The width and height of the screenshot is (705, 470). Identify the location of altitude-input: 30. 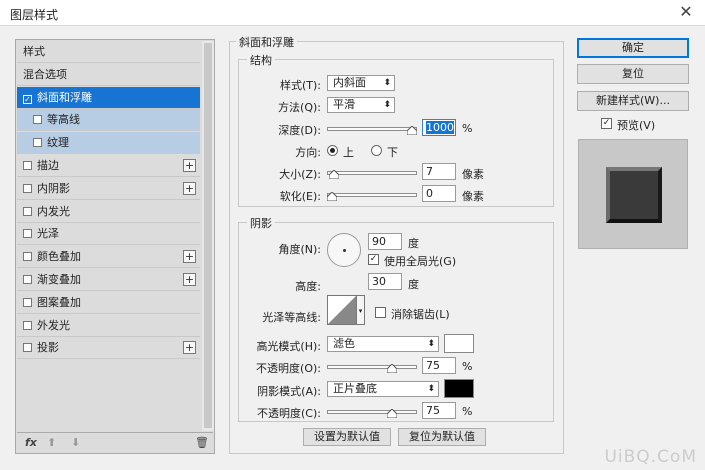
(385, 281).